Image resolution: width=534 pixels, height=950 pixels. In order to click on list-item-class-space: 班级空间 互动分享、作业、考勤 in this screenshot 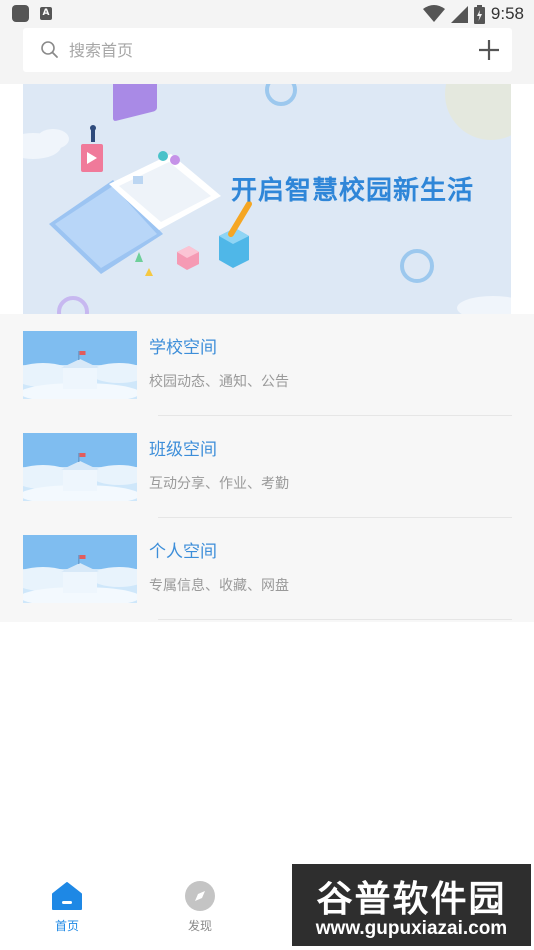, I will do `click(267, 467)`.